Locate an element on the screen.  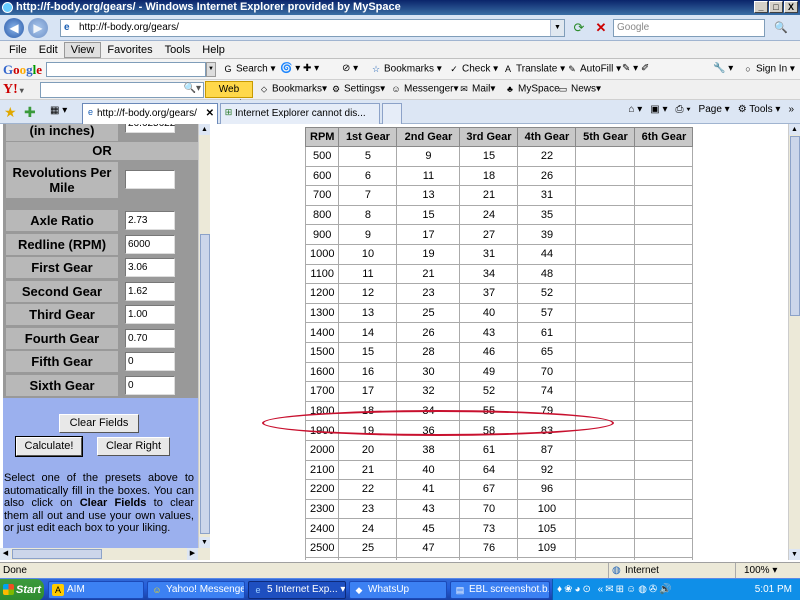
tools-menu-button: ⚙ Tools ▾ is located at coordinates (759, 109).